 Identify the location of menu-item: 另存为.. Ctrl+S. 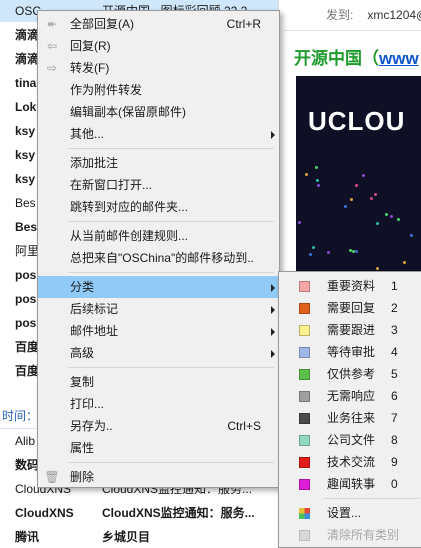
(158, 426).